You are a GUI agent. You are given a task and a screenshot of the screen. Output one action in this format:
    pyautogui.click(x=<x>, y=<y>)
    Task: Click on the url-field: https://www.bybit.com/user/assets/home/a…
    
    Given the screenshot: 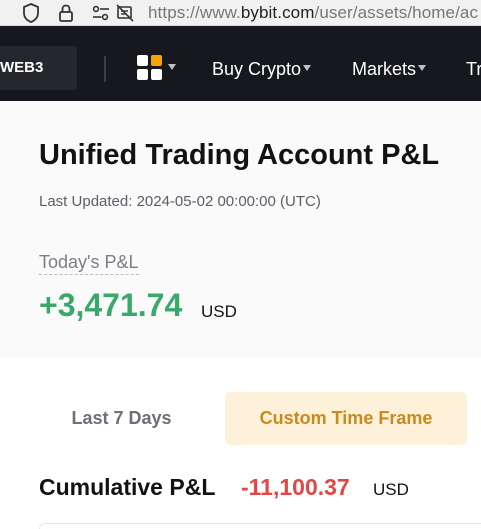 What is the action you would take?
    pyautogui.click(x=313, y=13)
    